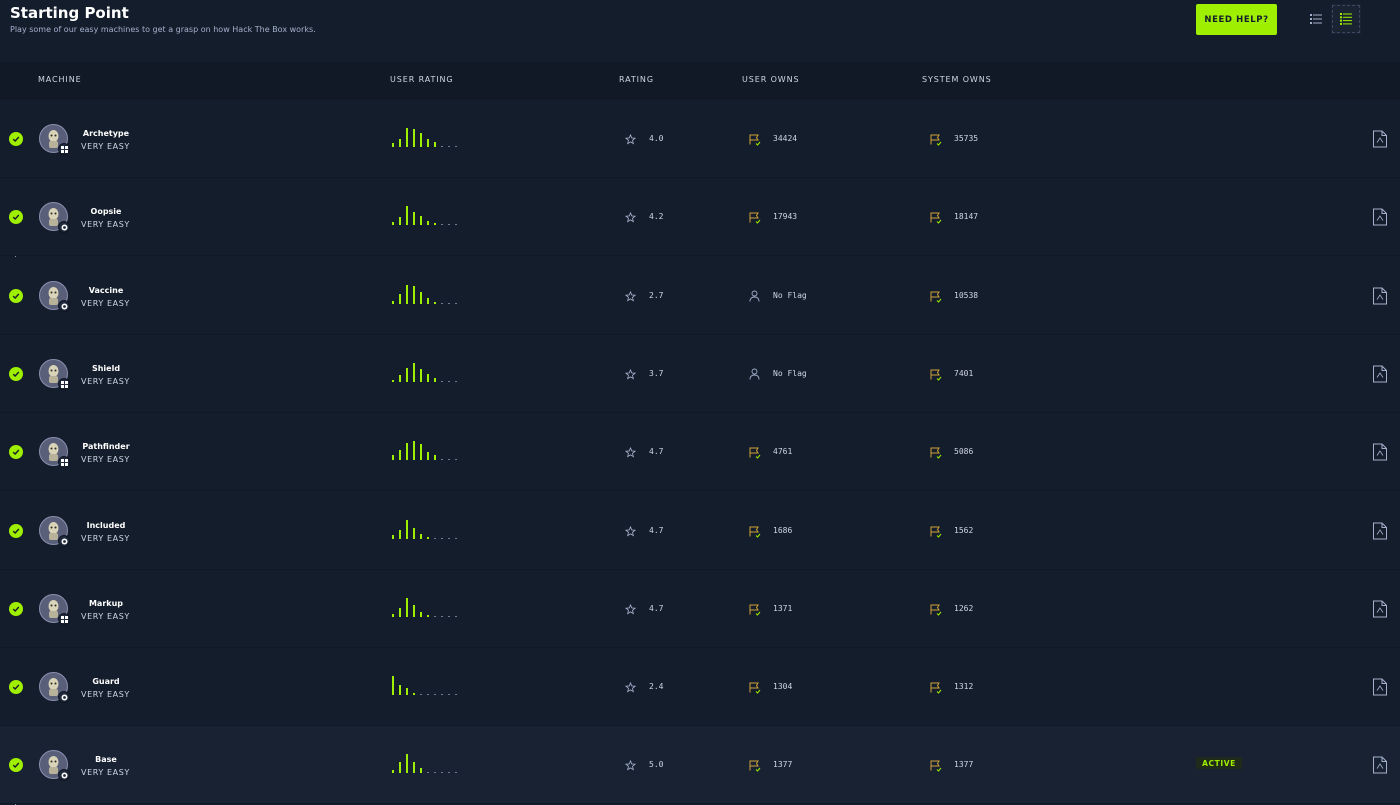 The image size is (1400, 805). Describe the element at coordinates (106, 446) in the screenshot. I see `machine-name: Pathfinder` at that location.